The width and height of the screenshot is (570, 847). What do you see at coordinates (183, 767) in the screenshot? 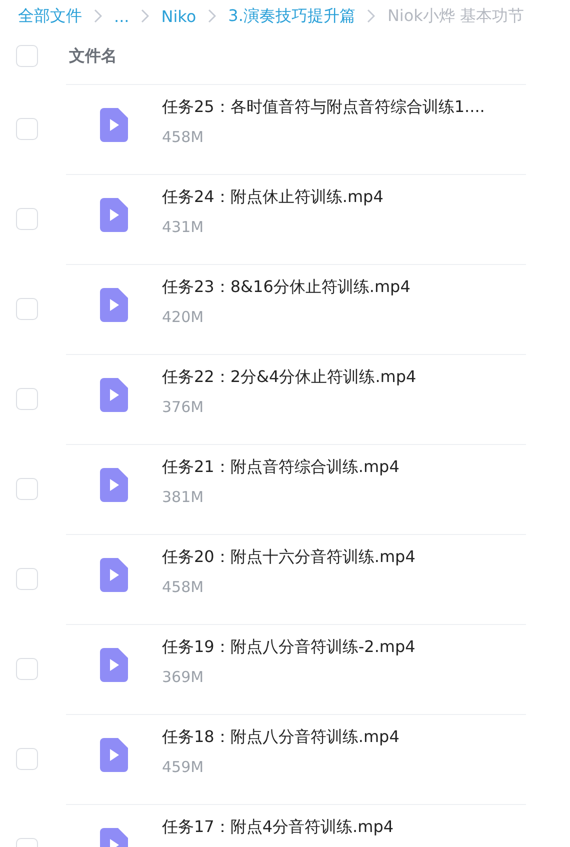
I see `file-size: 459M` at bounding box center [183, 767].